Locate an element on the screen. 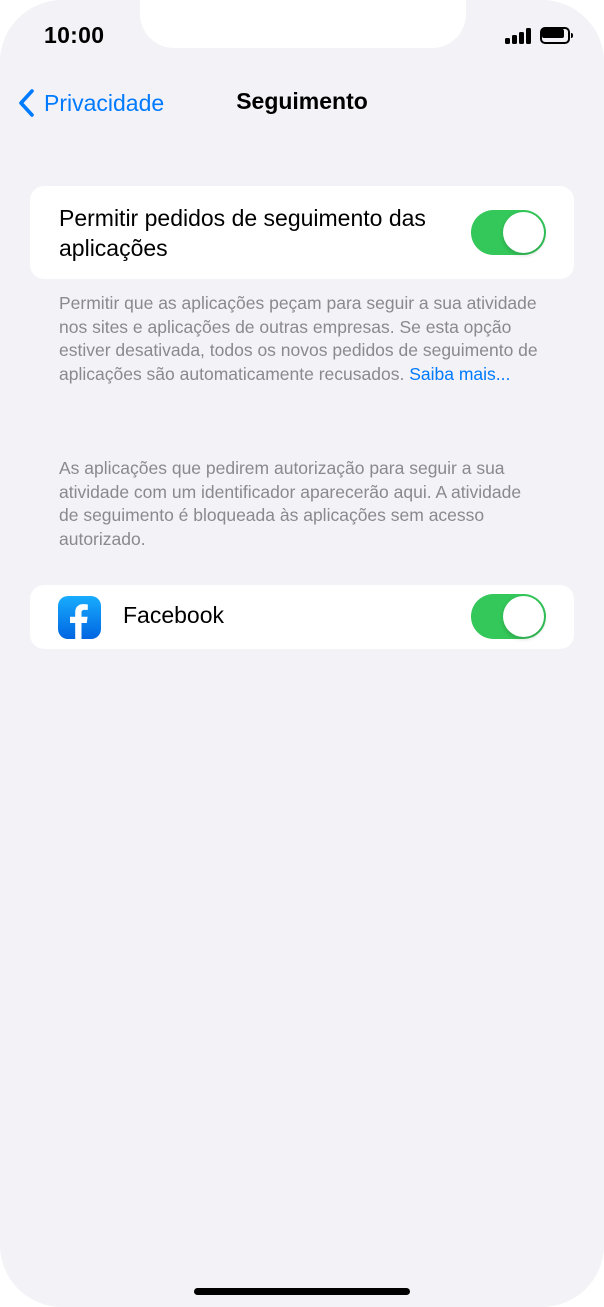  facebook-icon is located at coordinates (79, 617).